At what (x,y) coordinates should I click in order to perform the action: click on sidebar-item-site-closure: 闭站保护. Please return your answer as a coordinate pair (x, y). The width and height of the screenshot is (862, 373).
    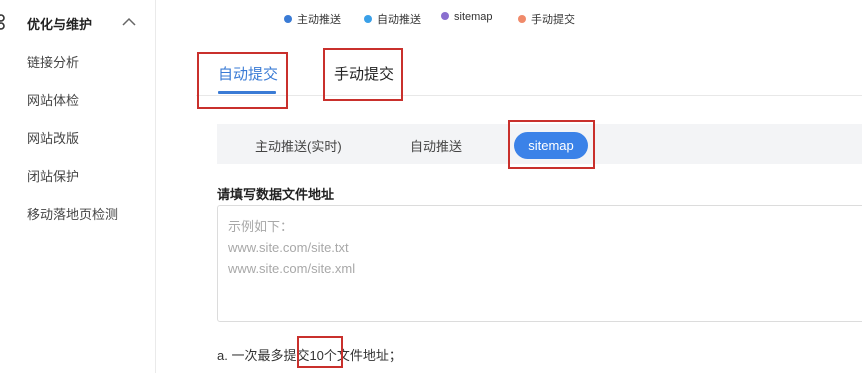
    Looking at the image, I should click on (53, 175).